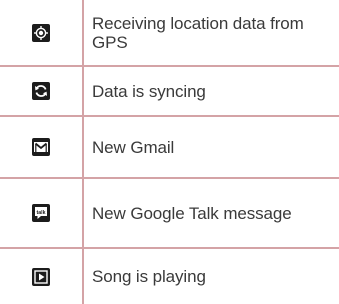 The image size is (339, 304). I want to click on row-description: New Google Talk message, so click(192, 213).